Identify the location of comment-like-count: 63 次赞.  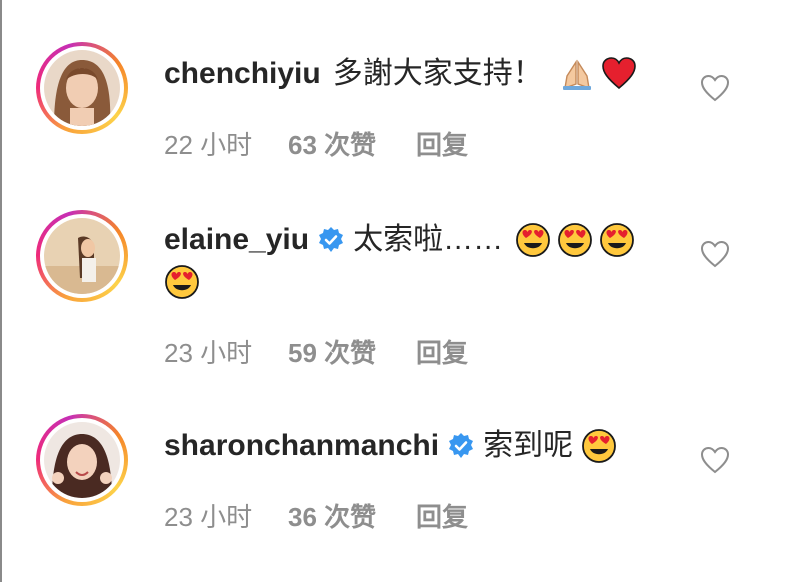
(352, 145).